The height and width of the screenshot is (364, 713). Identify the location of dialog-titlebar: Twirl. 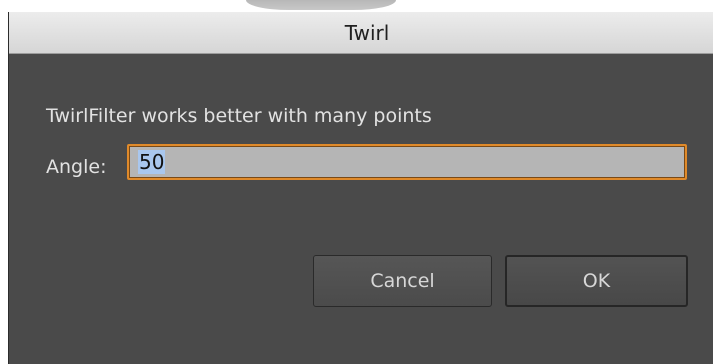
(361, 33).